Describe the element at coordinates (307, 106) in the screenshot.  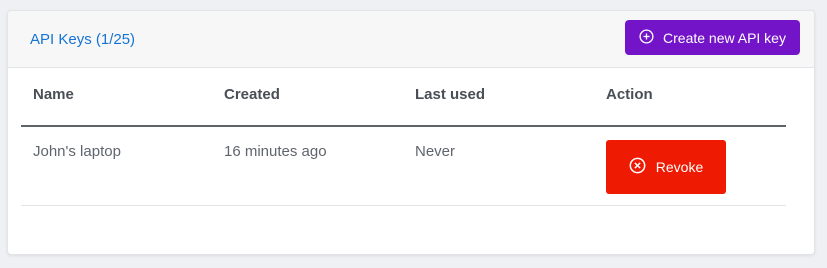
I see `column-header-created: Created` at that location.